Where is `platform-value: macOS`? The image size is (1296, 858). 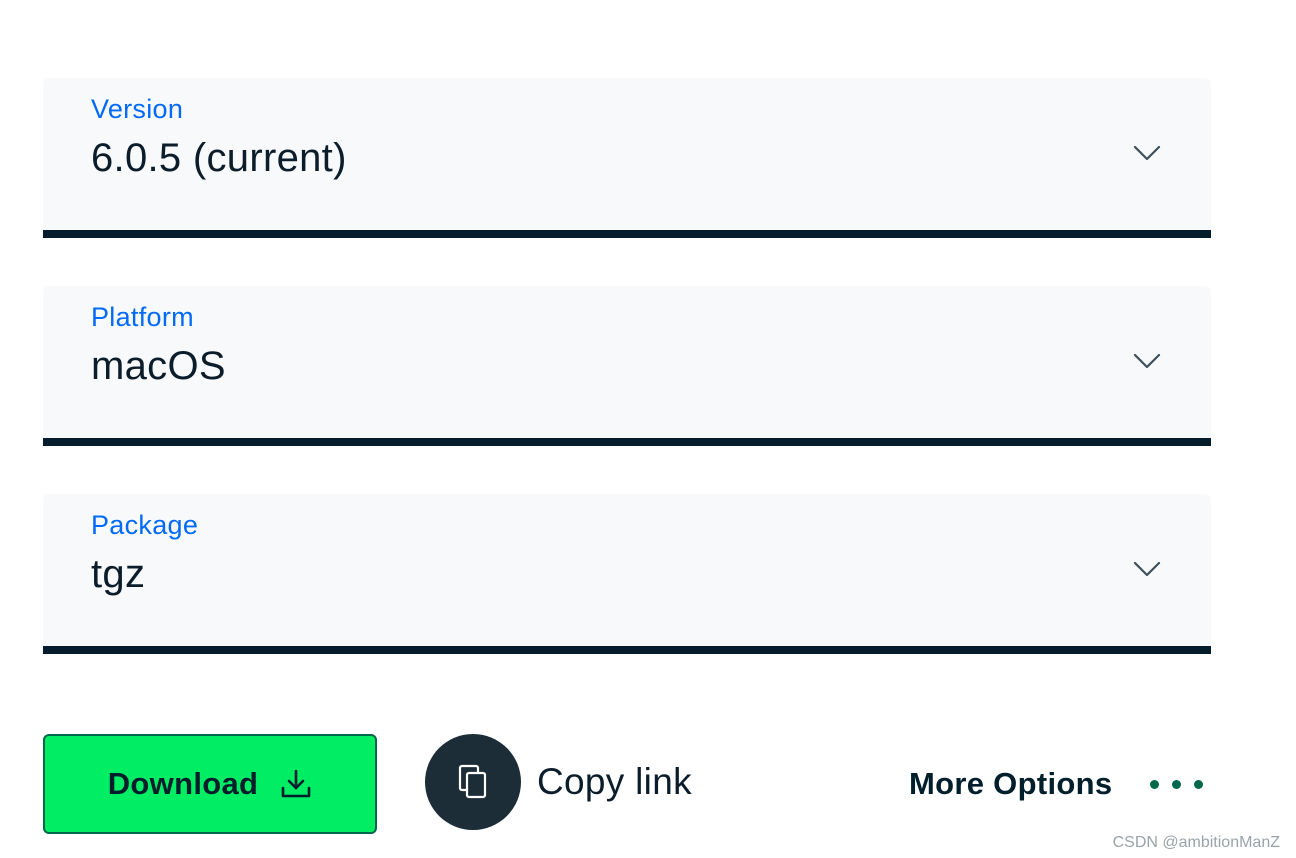 platform-value: macOS is located at coordinates (158, 366).